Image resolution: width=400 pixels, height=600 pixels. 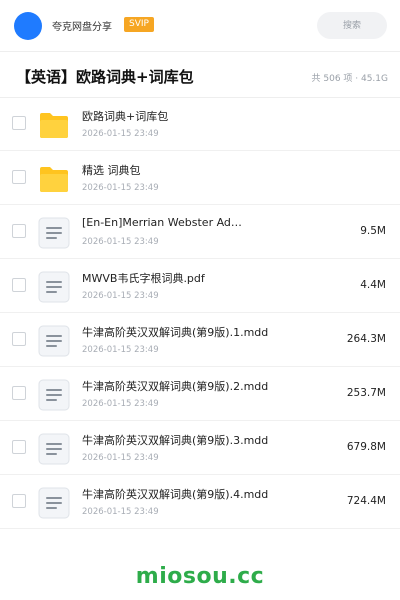 What do you see at coordinates (366, 339) in the screenshot?
I see `item-size: 264.3M` at bounding box center [366, 339].